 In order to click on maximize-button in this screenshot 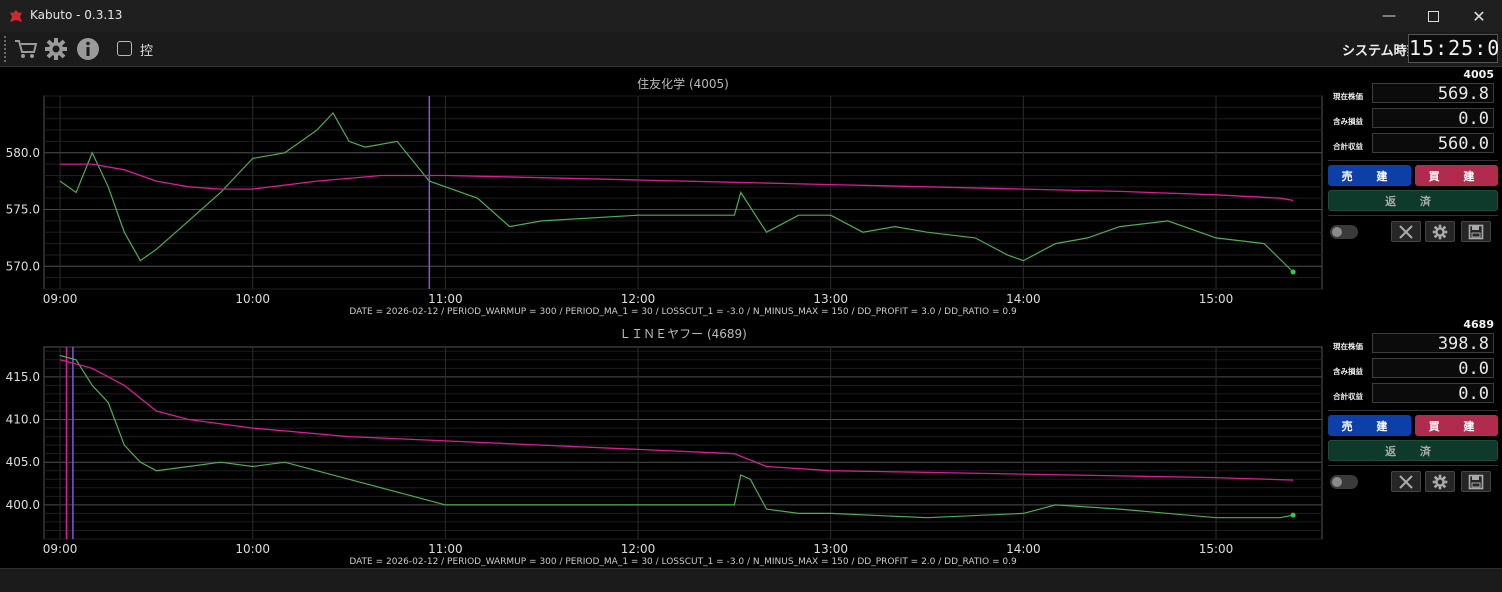, I will do `click(1433, 16)`.